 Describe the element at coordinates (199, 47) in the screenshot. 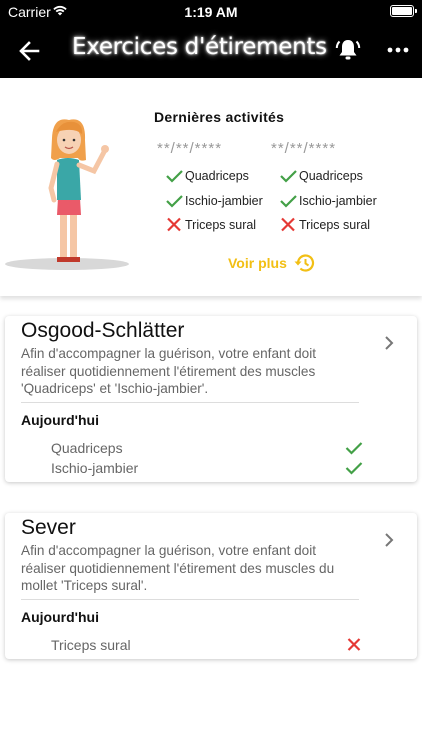

I see `page-title: Exercices d'étirements` at that location.